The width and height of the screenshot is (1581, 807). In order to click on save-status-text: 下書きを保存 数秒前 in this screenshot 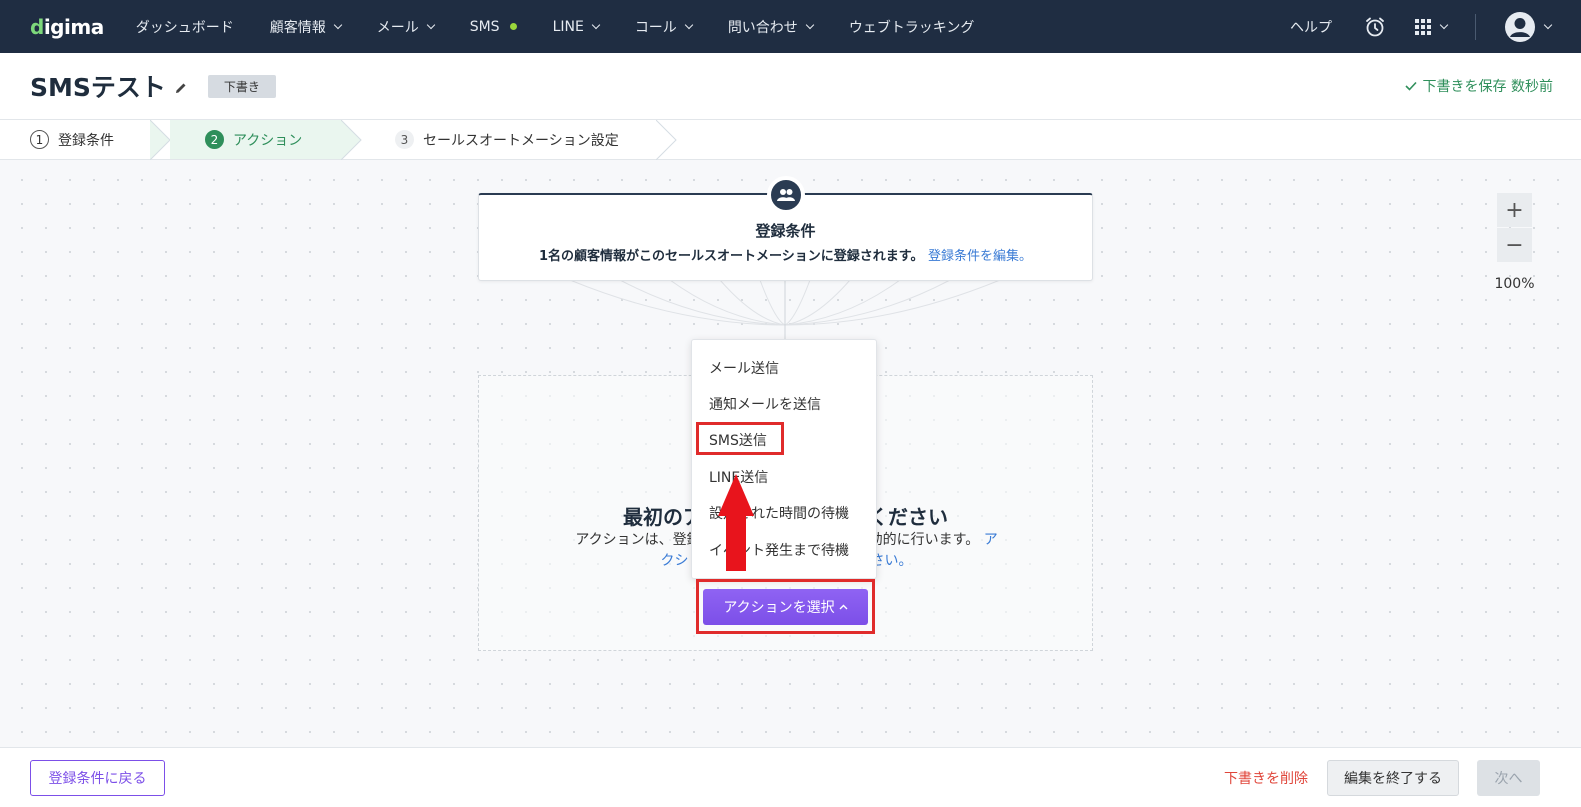, I will do `click(1487, 87)`.